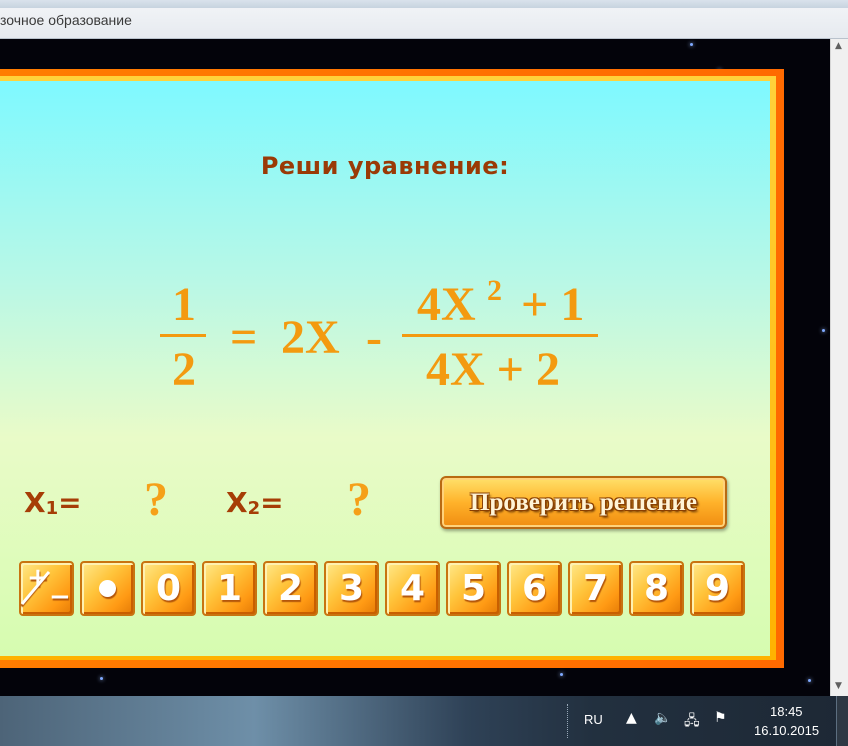 This screenshot has width=848, height=746. I want to click on x2-subscript: 2, so click(254, 508).